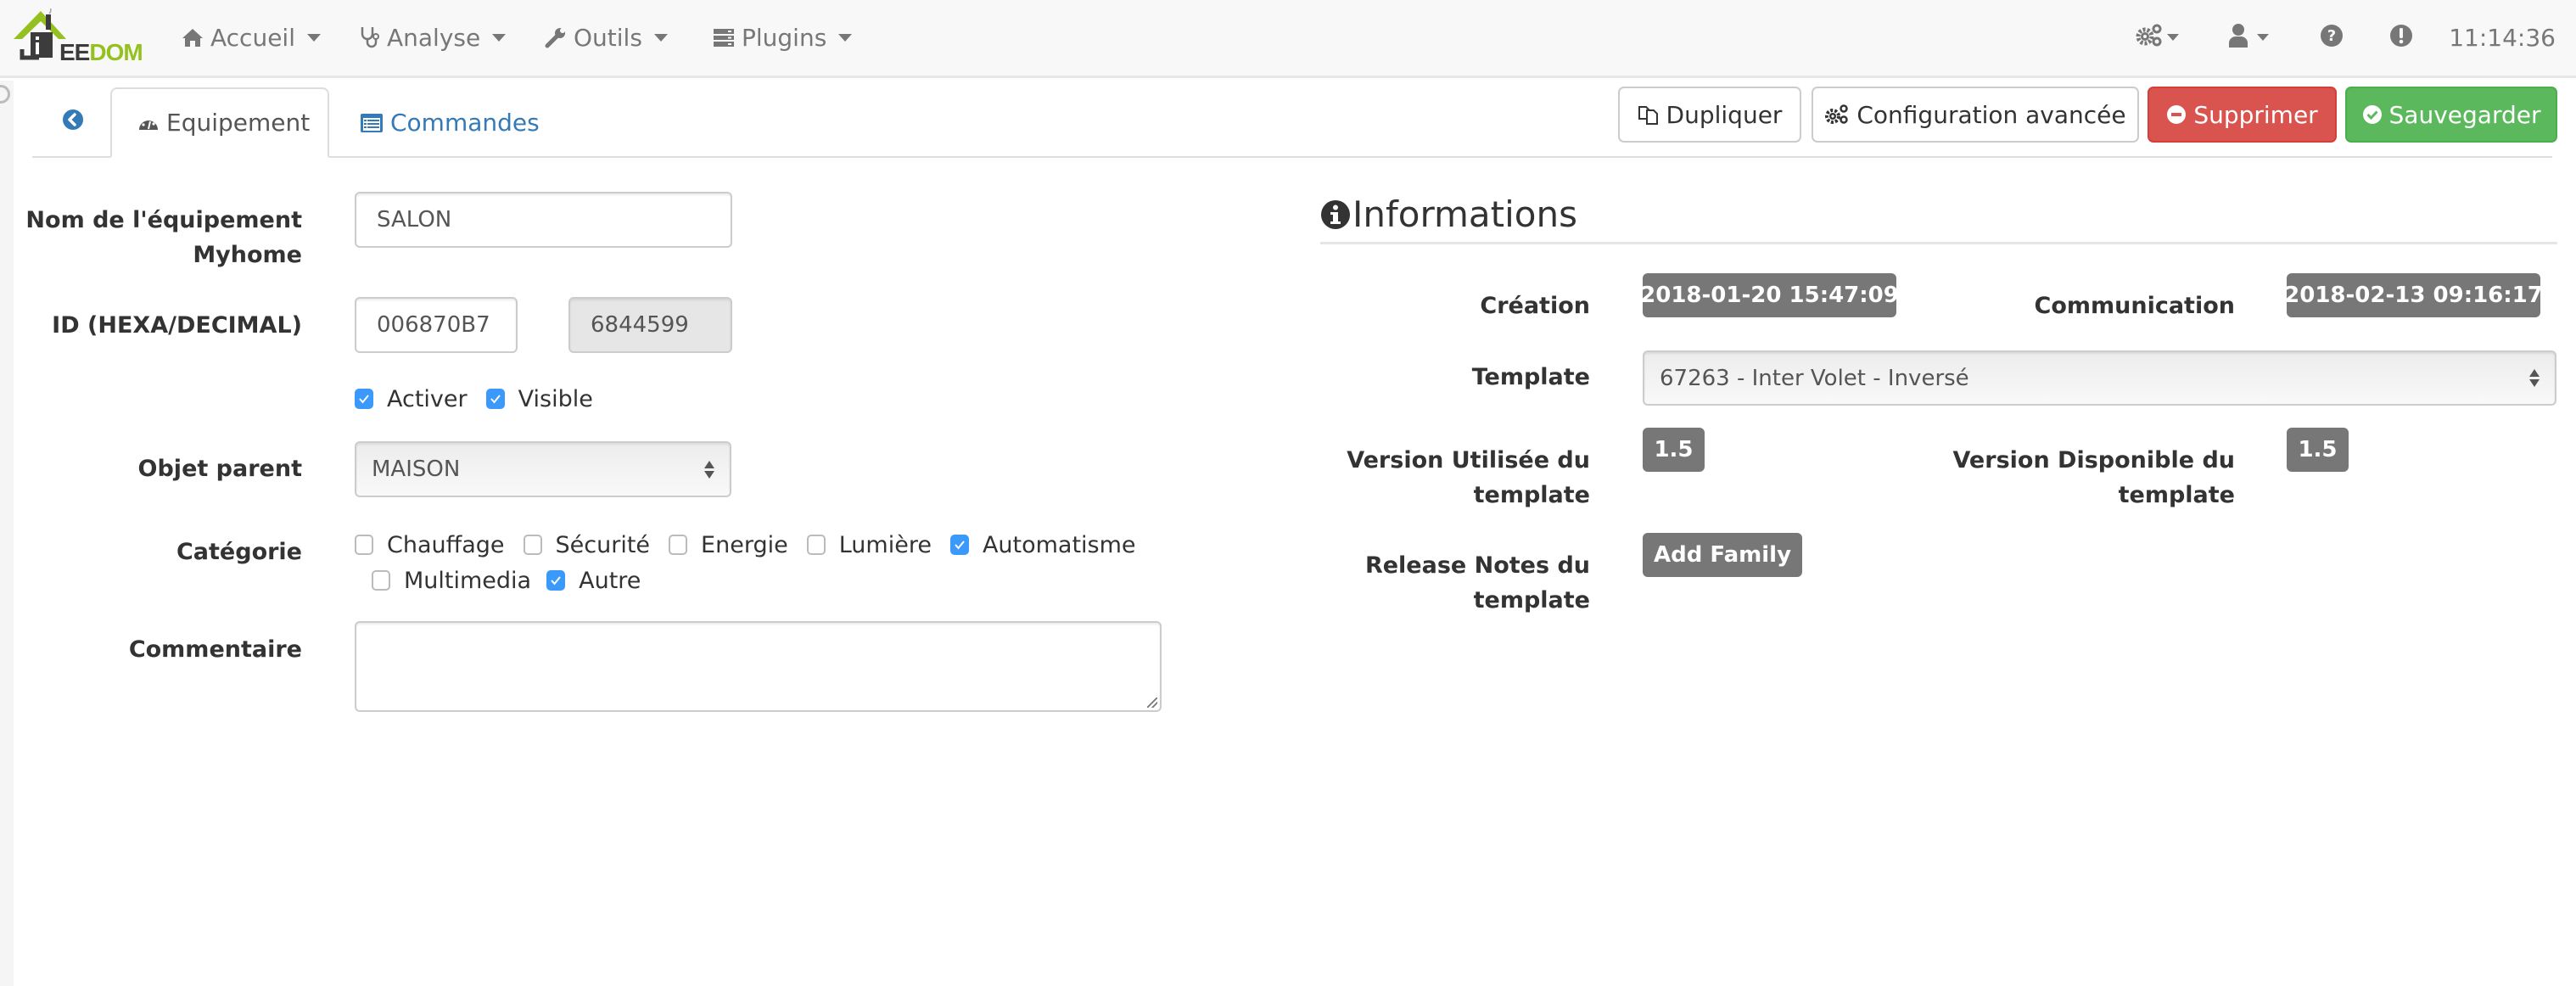  Describe the element at coordinates (885, 544) in the screenshot. I see `category-label-lumiere: Lumière` at that location.